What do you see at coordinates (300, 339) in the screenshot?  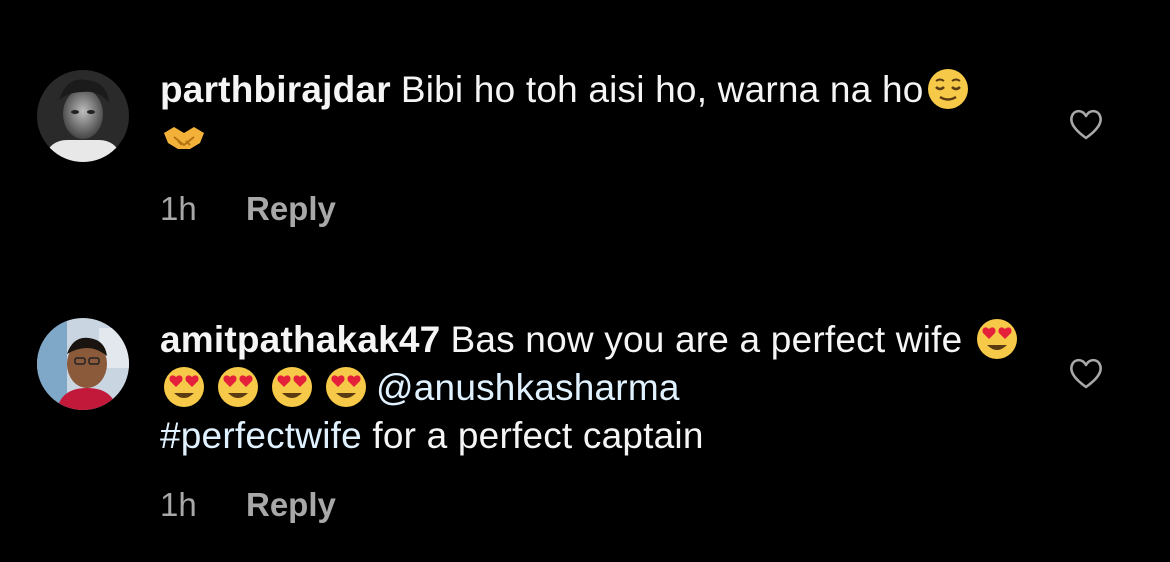 I see `comment-username: amitpathakak47` at bounding box center [300, 339].